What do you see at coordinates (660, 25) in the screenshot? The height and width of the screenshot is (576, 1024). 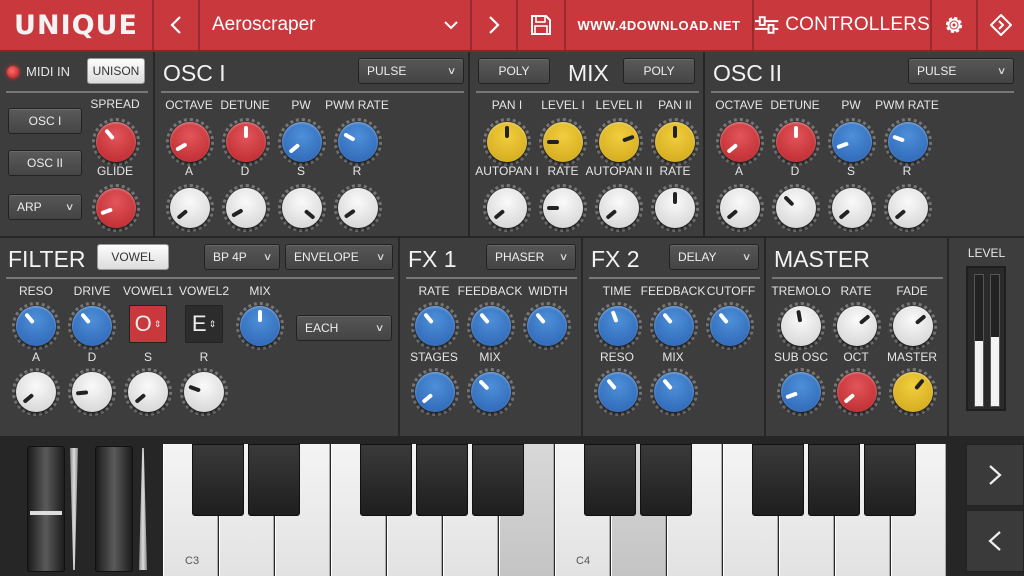 I see `website-link: WWW.4DOWNLOAD.NET` at bounding box center [660, 25].